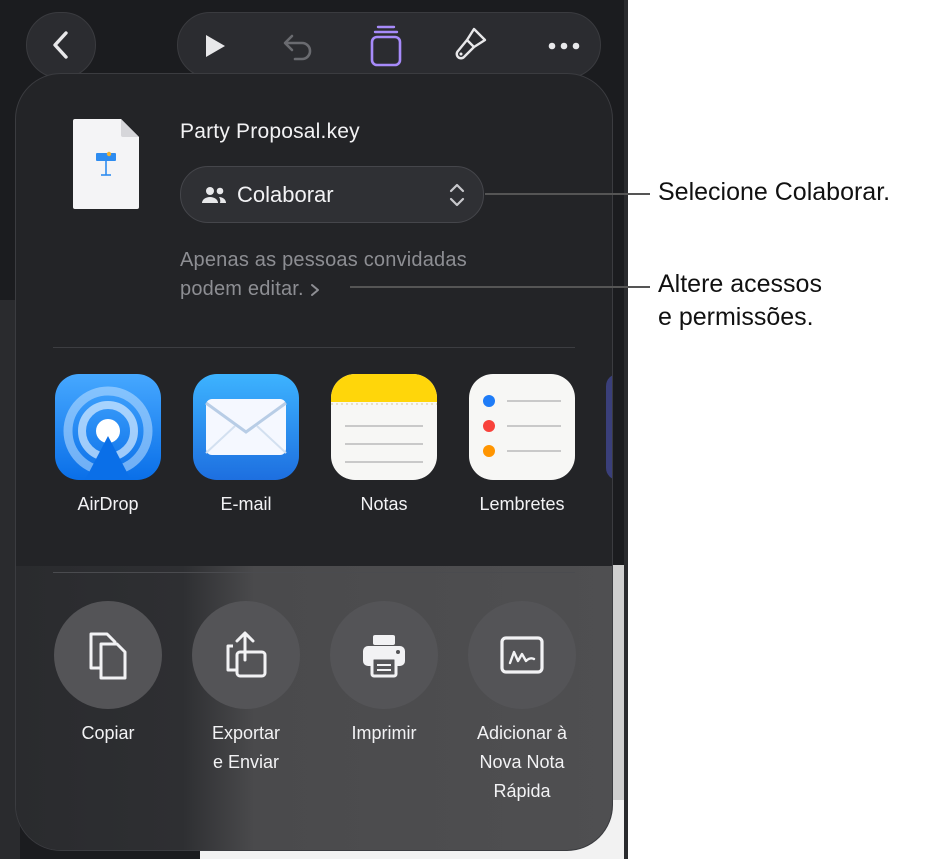  I want to click on app-label-airdrop: AirDrop, so click(108, 504).